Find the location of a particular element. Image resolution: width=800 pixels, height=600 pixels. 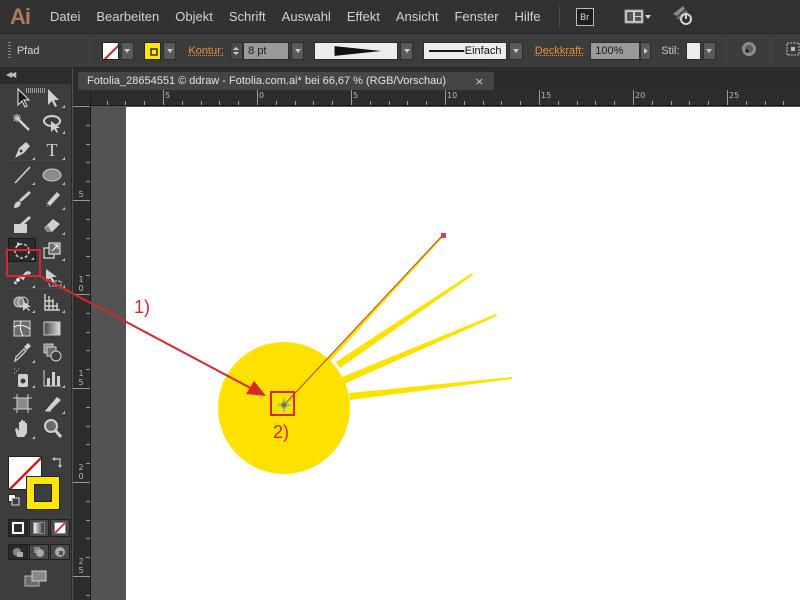

no-fill-swatch-icon is located at coordinates (110, 51).